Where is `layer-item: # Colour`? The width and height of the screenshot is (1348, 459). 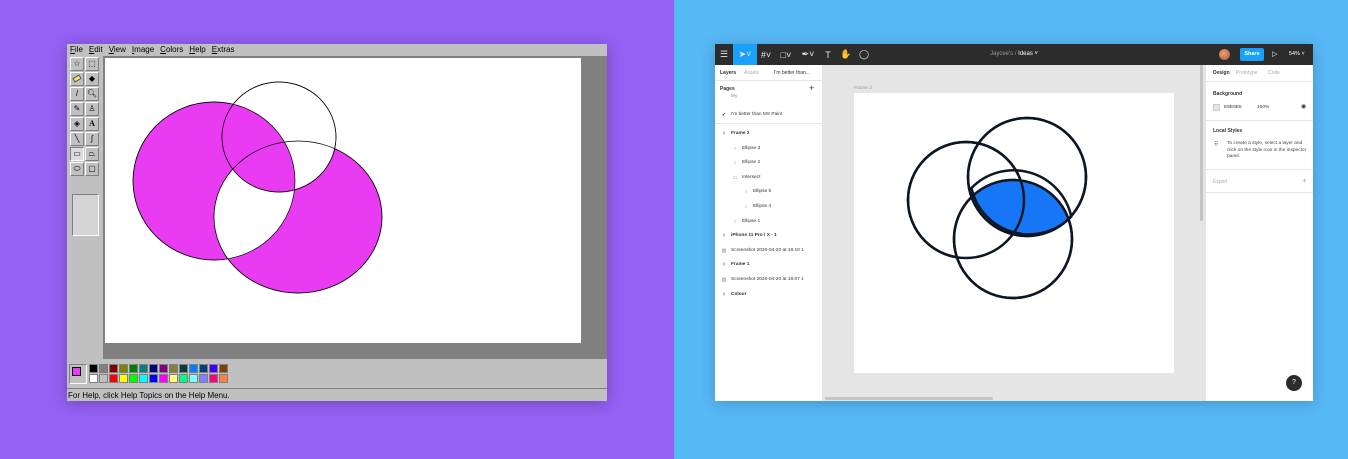
layer-item: # Colour is located at coordinates (769, 295).